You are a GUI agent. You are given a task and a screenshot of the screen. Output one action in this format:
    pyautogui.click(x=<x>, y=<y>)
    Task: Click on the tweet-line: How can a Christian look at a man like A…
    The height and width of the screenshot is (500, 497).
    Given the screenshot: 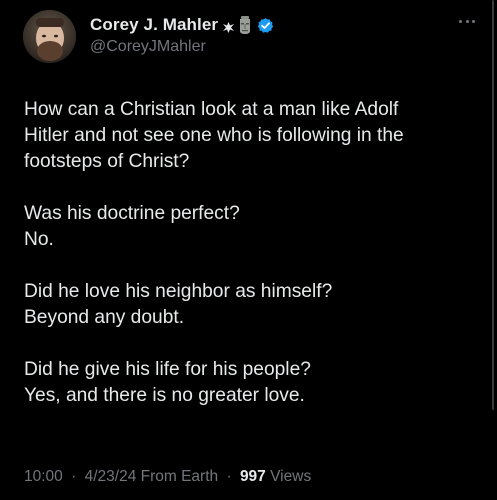 What is the action you would take?
    pyautogui.click(x=211, y=109)
    